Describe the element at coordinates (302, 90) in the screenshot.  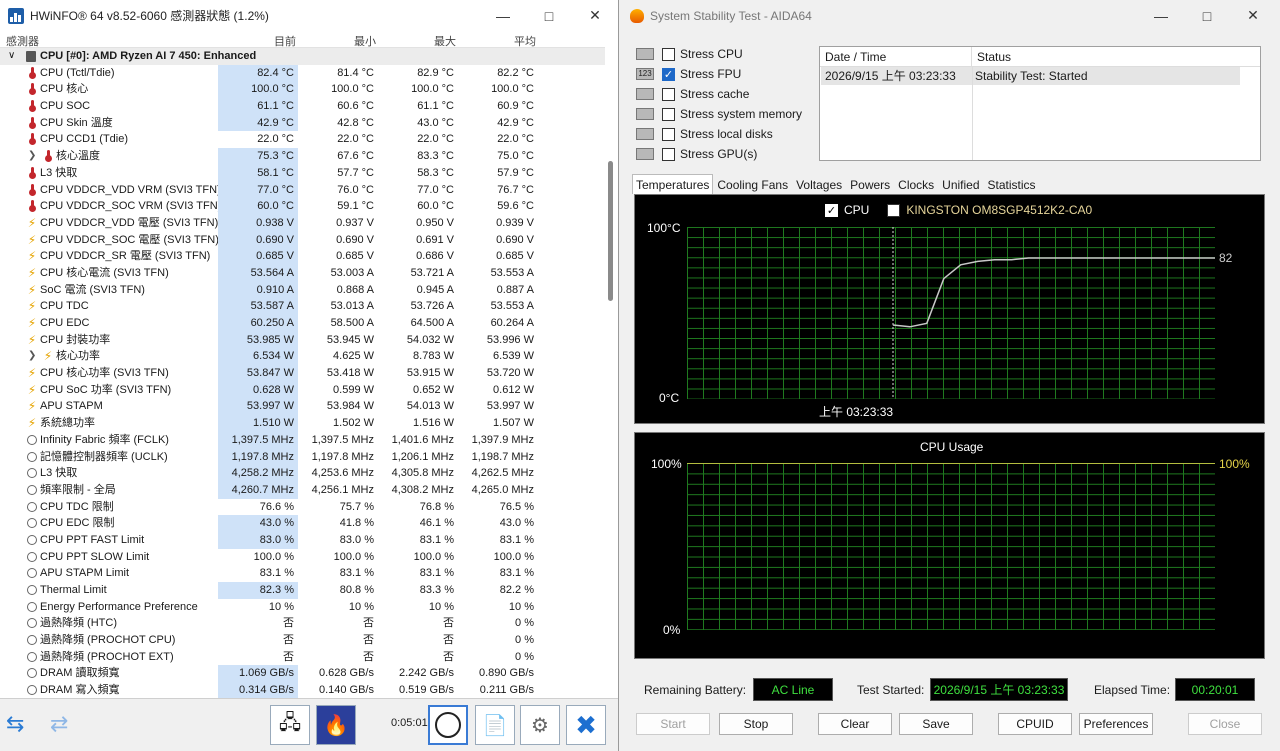
I see `sensor-row: CPU 核心 100.0 °C 100.0 °C 100.0 °C 100.0 °C` at that location.